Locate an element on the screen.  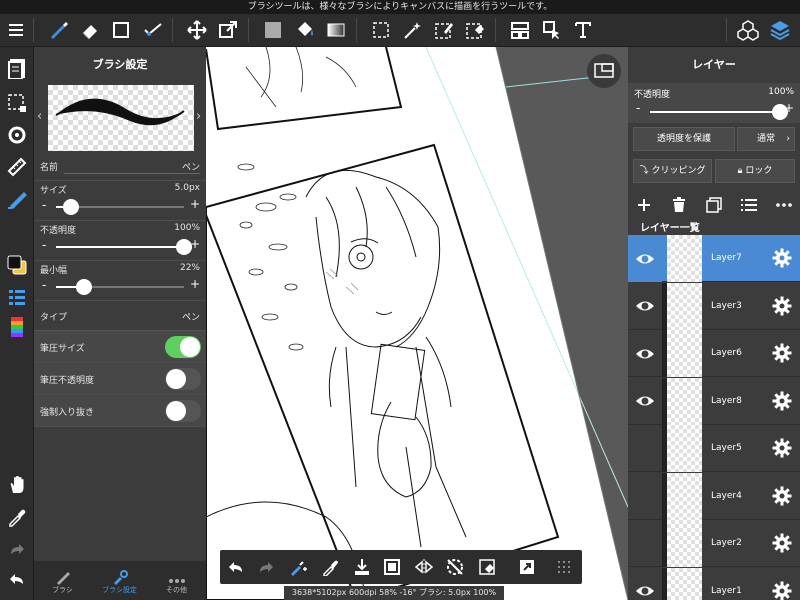
opacity-slider is located at coordinates (124, 247).